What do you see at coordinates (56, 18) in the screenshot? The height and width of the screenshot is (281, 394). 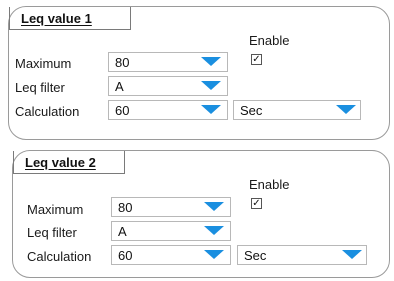 I see `panel-title: Leq value 1` at bounding box center [56, 18].